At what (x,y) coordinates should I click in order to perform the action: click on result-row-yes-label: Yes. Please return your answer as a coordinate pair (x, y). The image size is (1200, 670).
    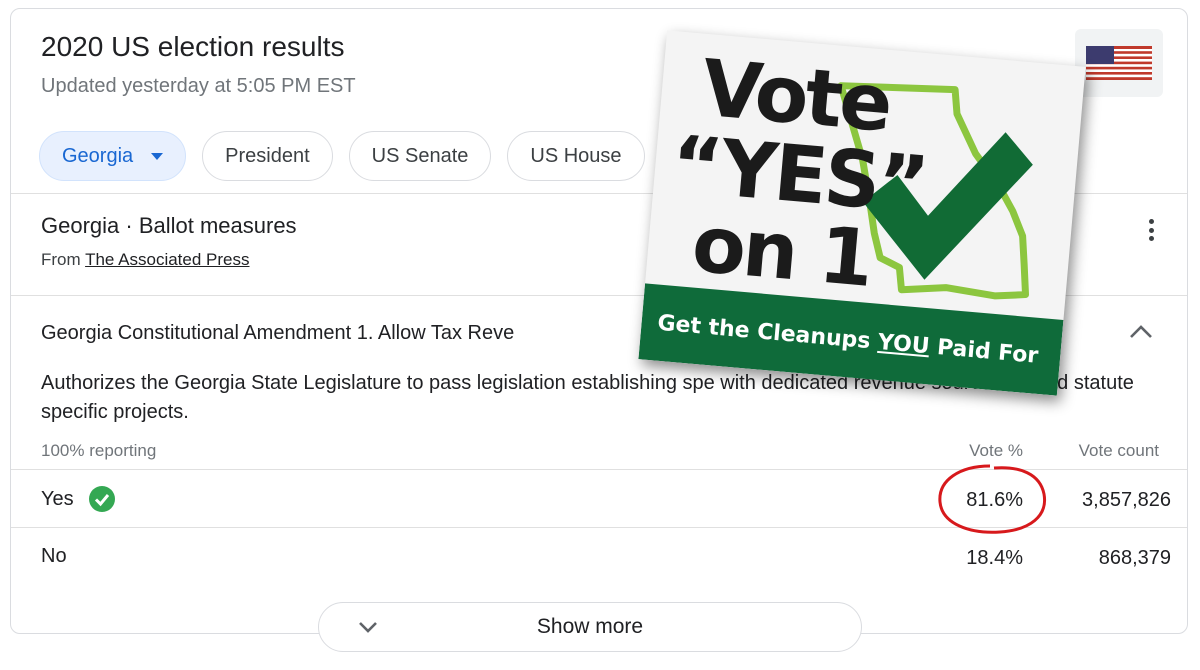
    Looking at the image, I should click on (78, 499).